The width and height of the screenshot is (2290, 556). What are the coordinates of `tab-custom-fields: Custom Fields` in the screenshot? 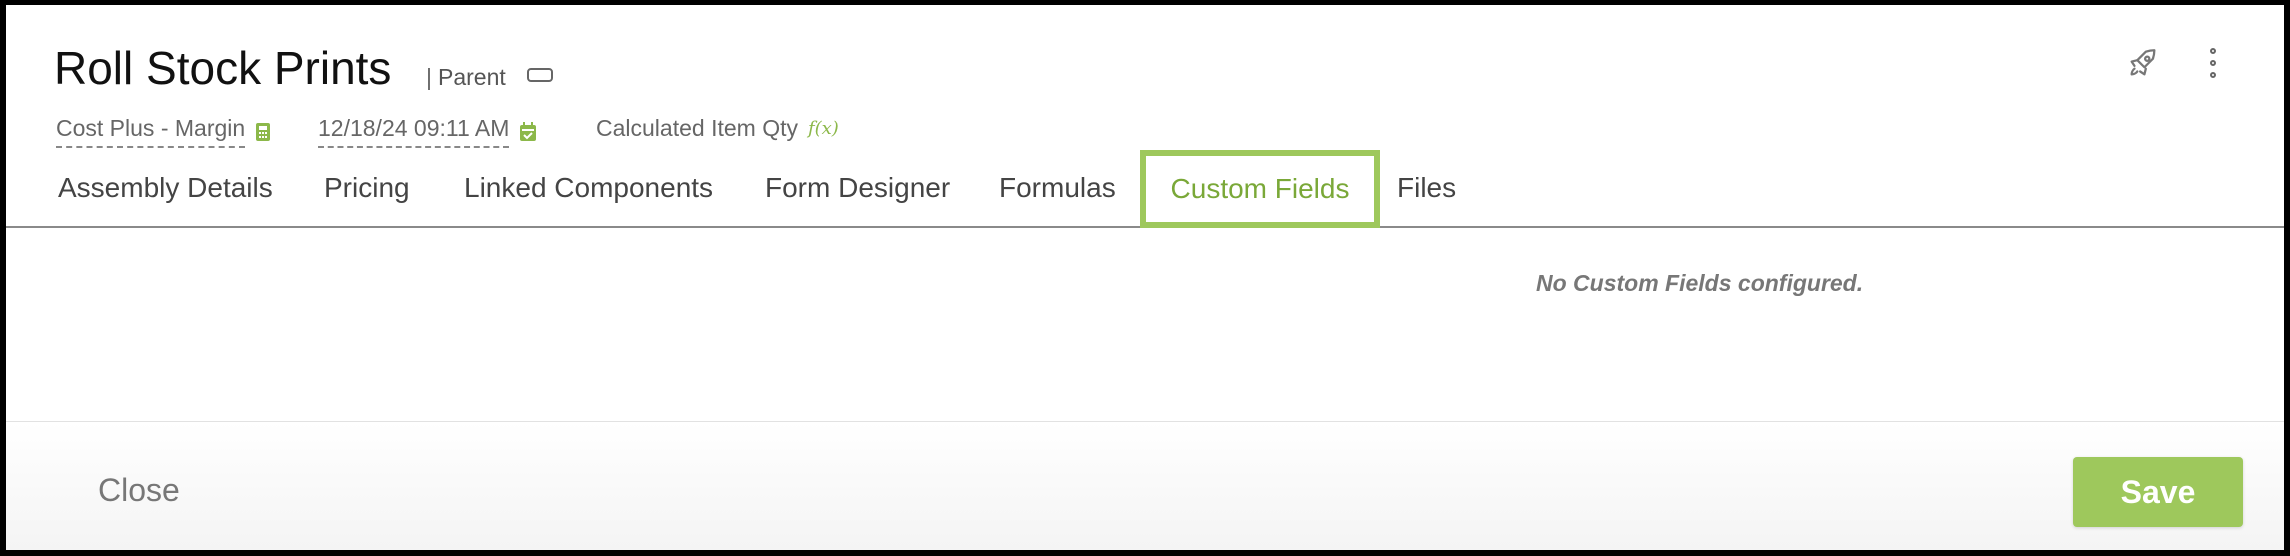 It's located at (1260, 189).